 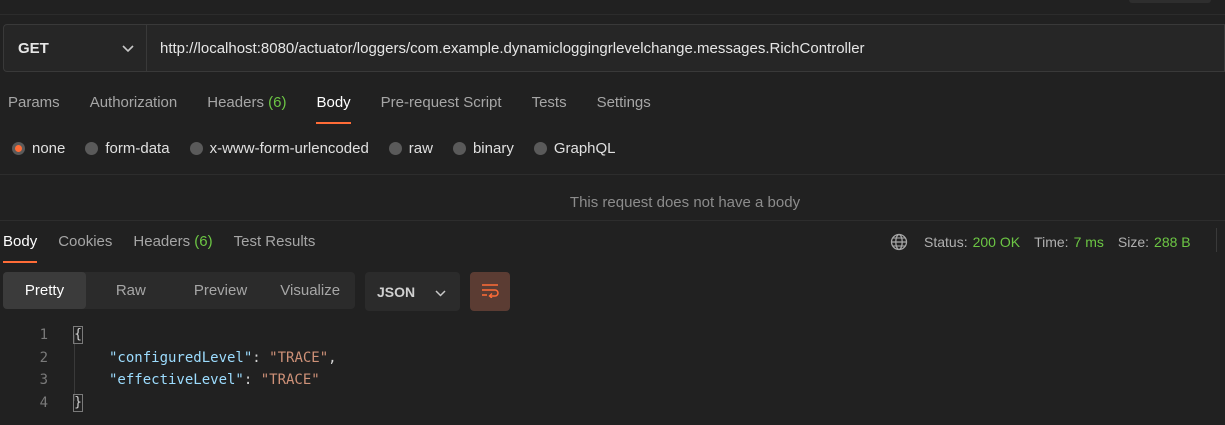 I want to click on window-corner, so click(x=1170, y=1).